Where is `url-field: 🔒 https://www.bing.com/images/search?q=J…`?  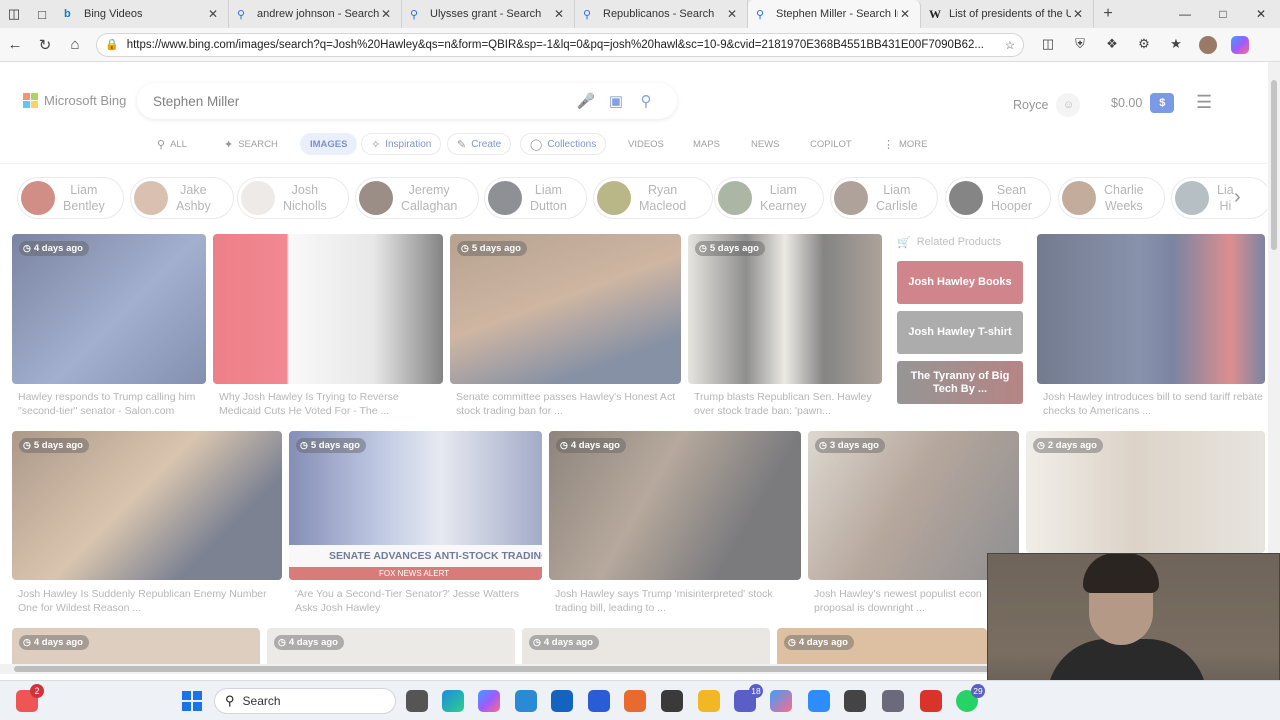 url-field: 🔒 https://www.bing.com/images/search?q=J… is located at coordinates (560, 44).